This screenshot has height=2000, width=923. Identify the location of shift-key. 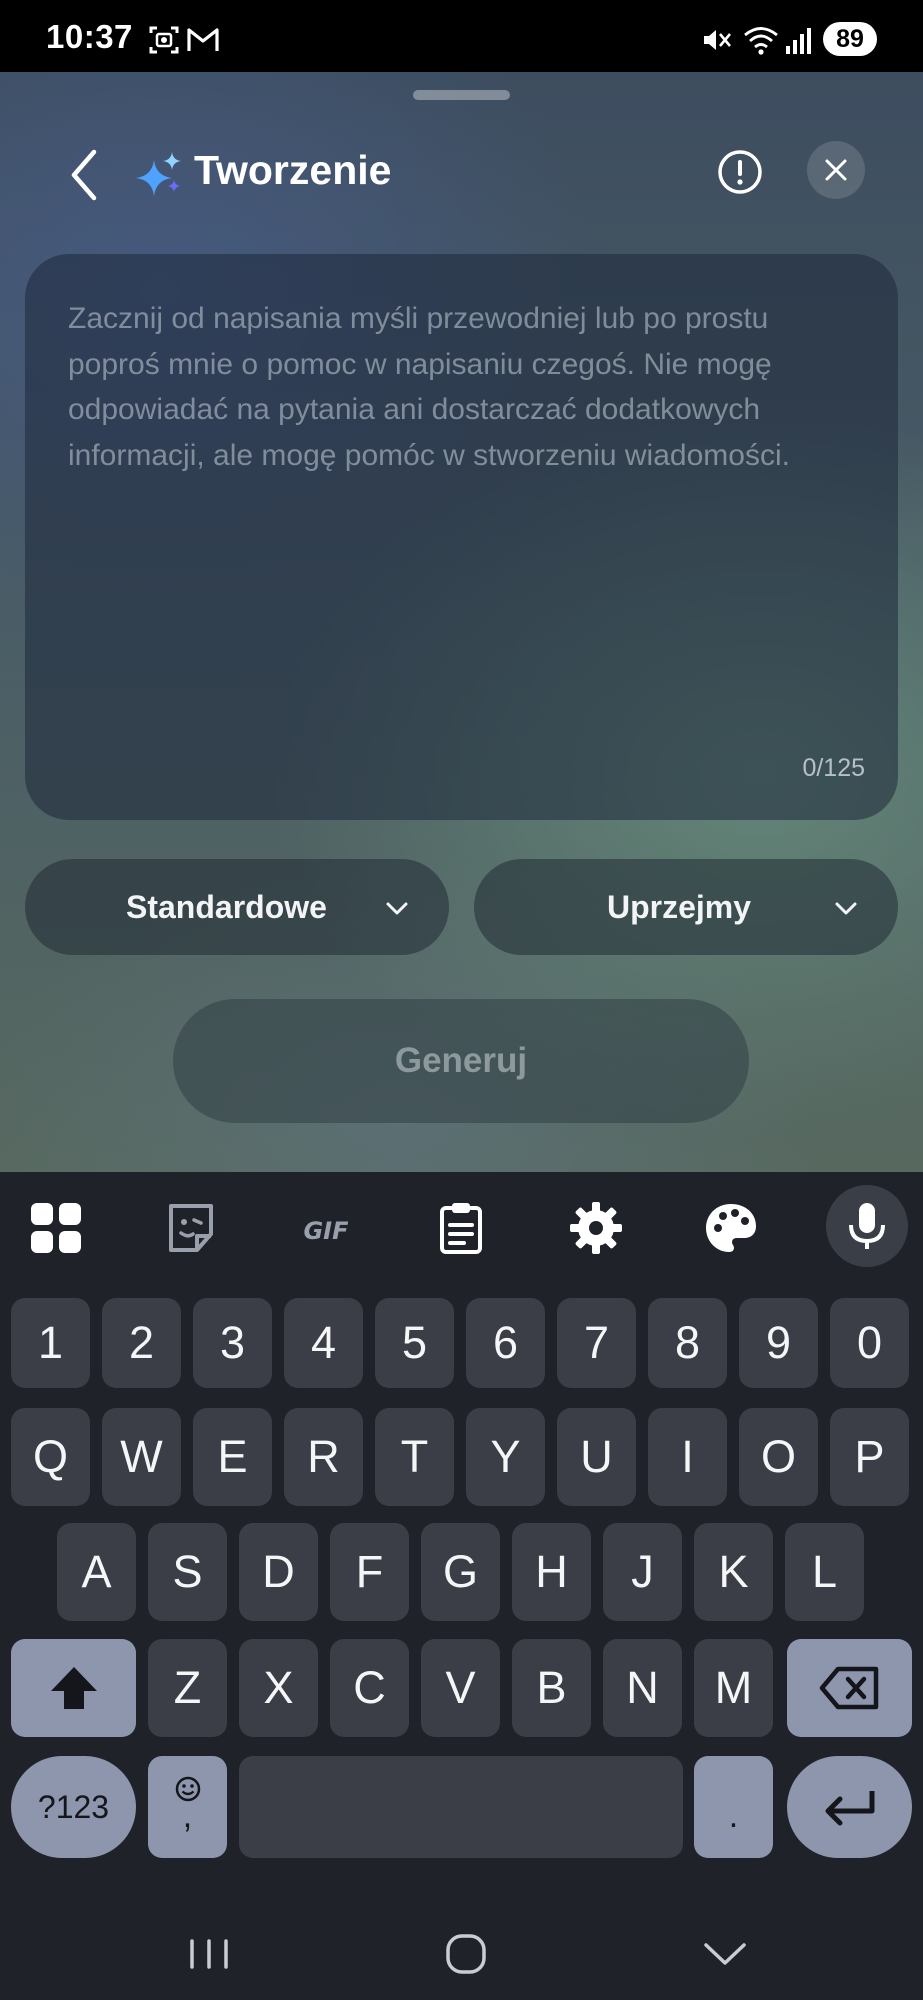
(73, 1688).